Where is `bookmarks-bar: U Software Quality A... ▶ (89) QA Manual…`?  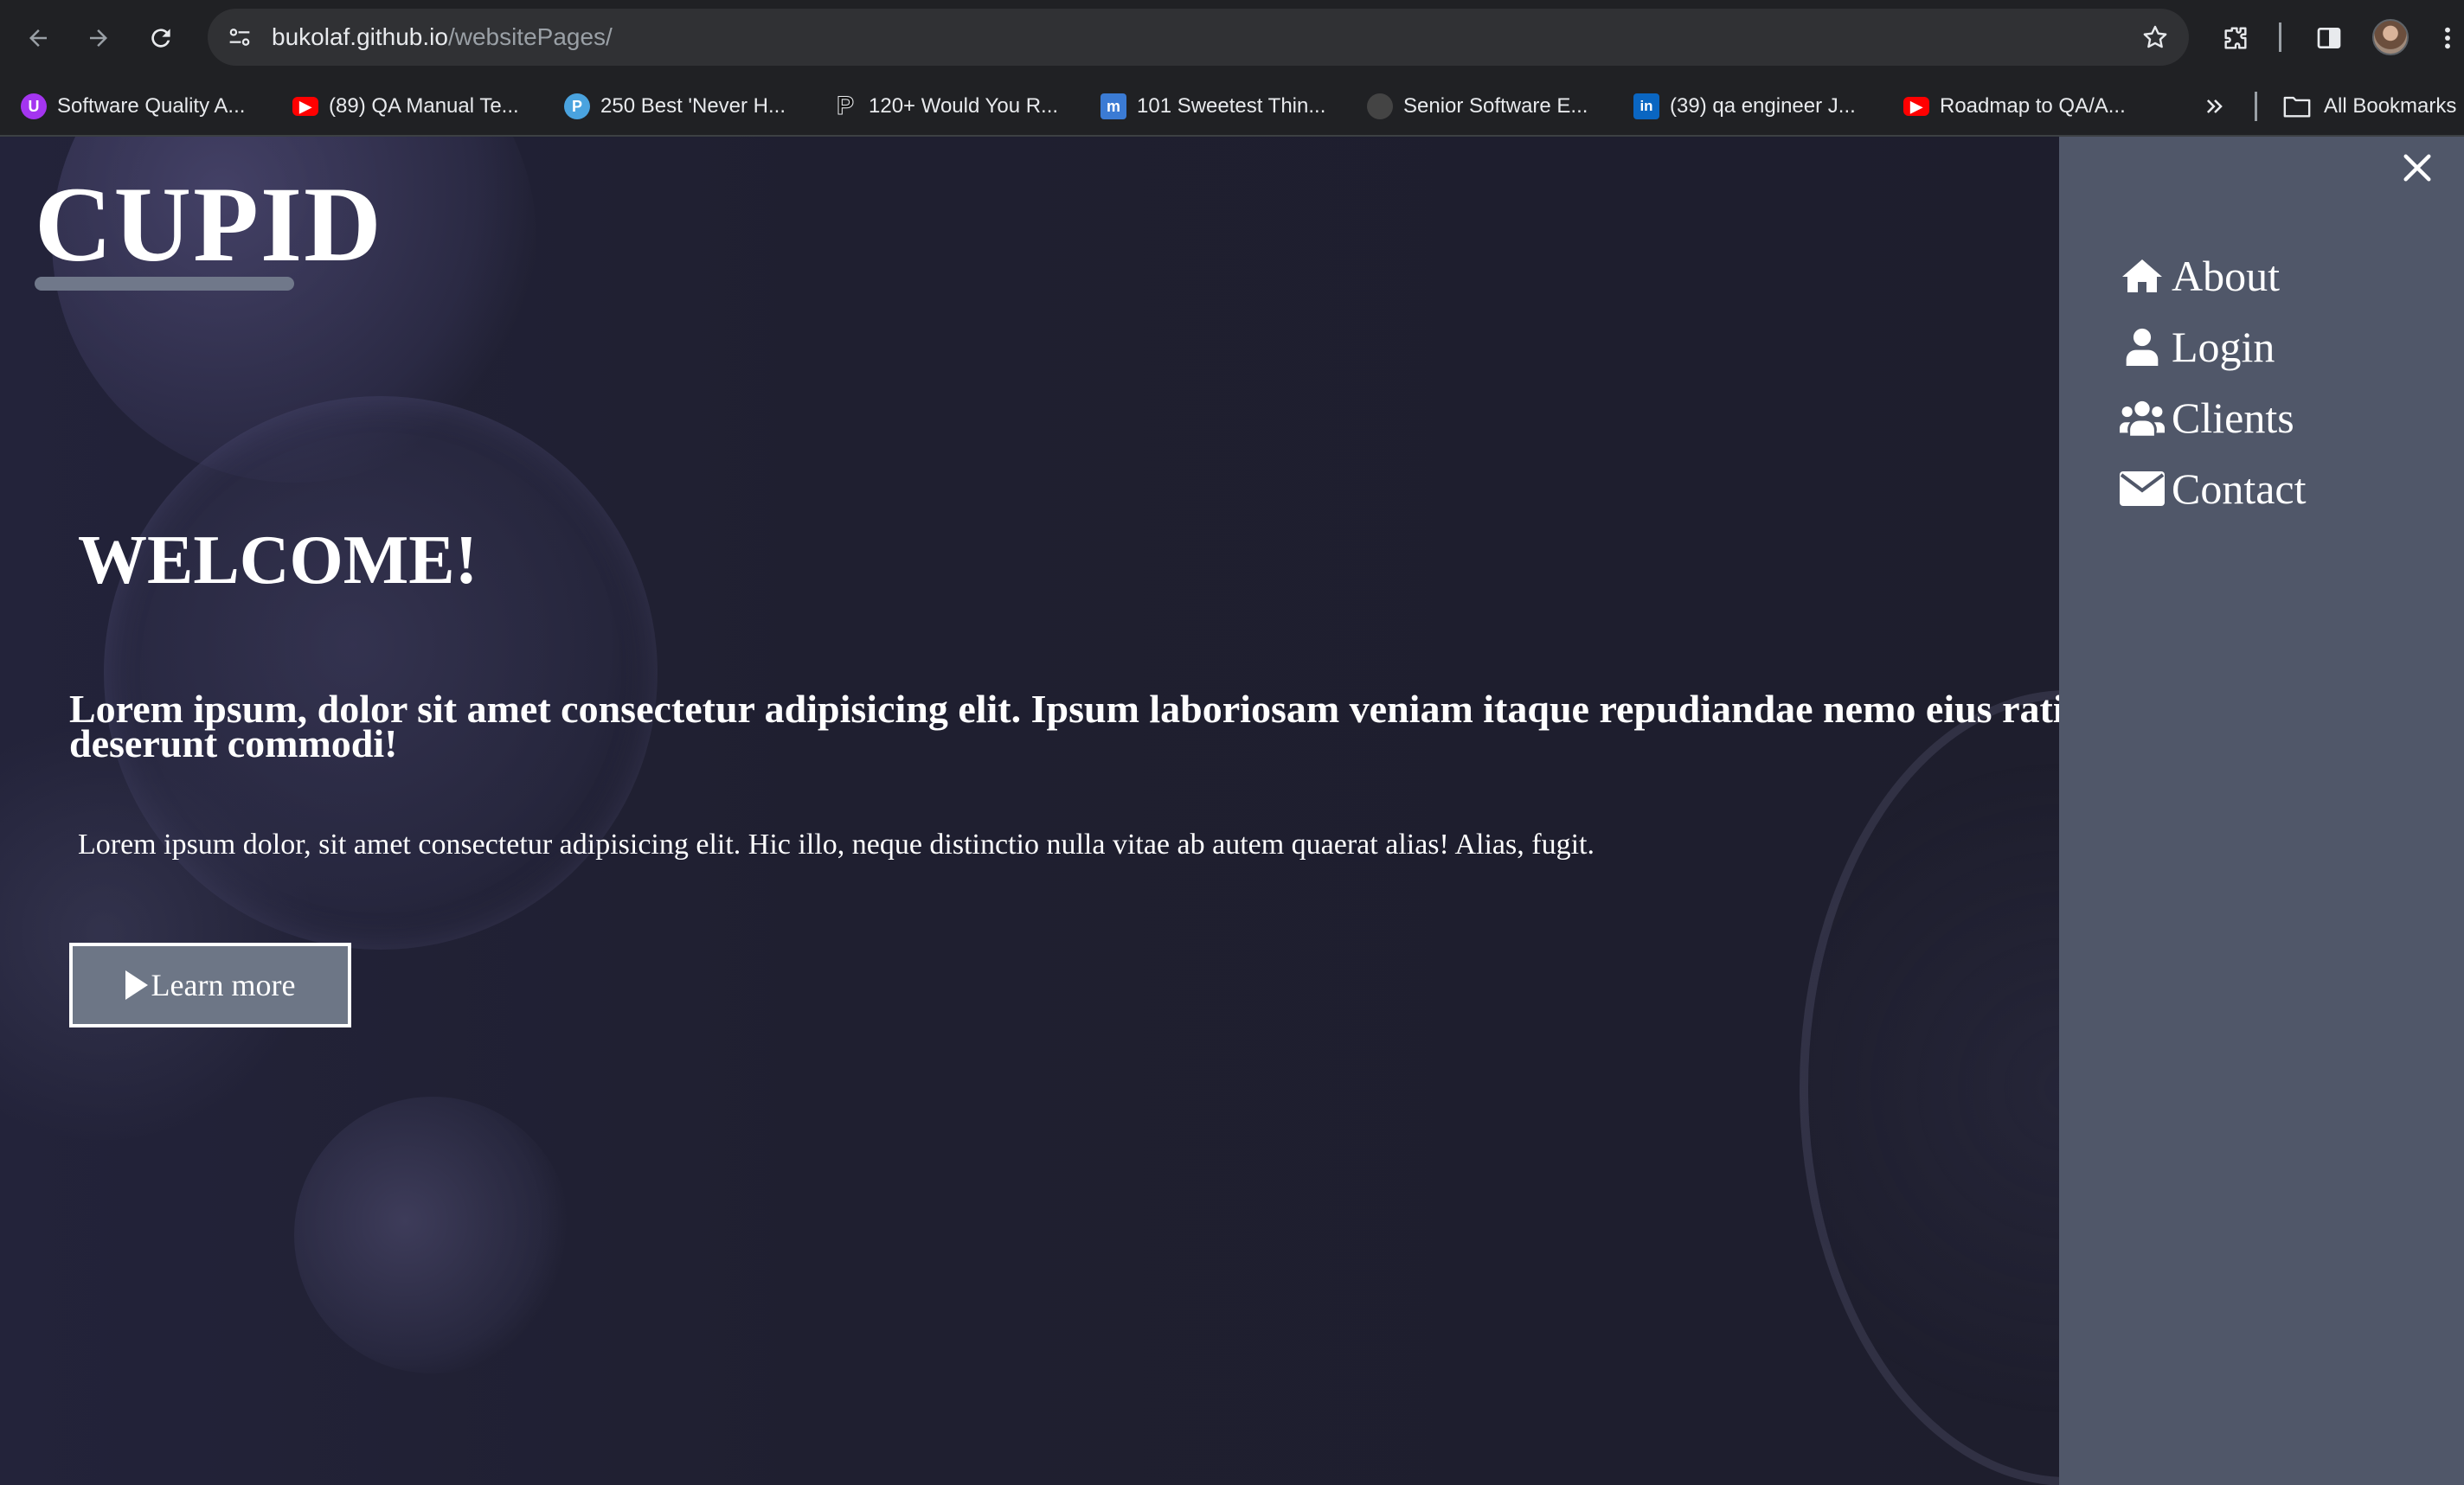
bookmarks-bar: U Software Quality A... ▶ (89) QA Manual… is located at coordinates (1232, 106).